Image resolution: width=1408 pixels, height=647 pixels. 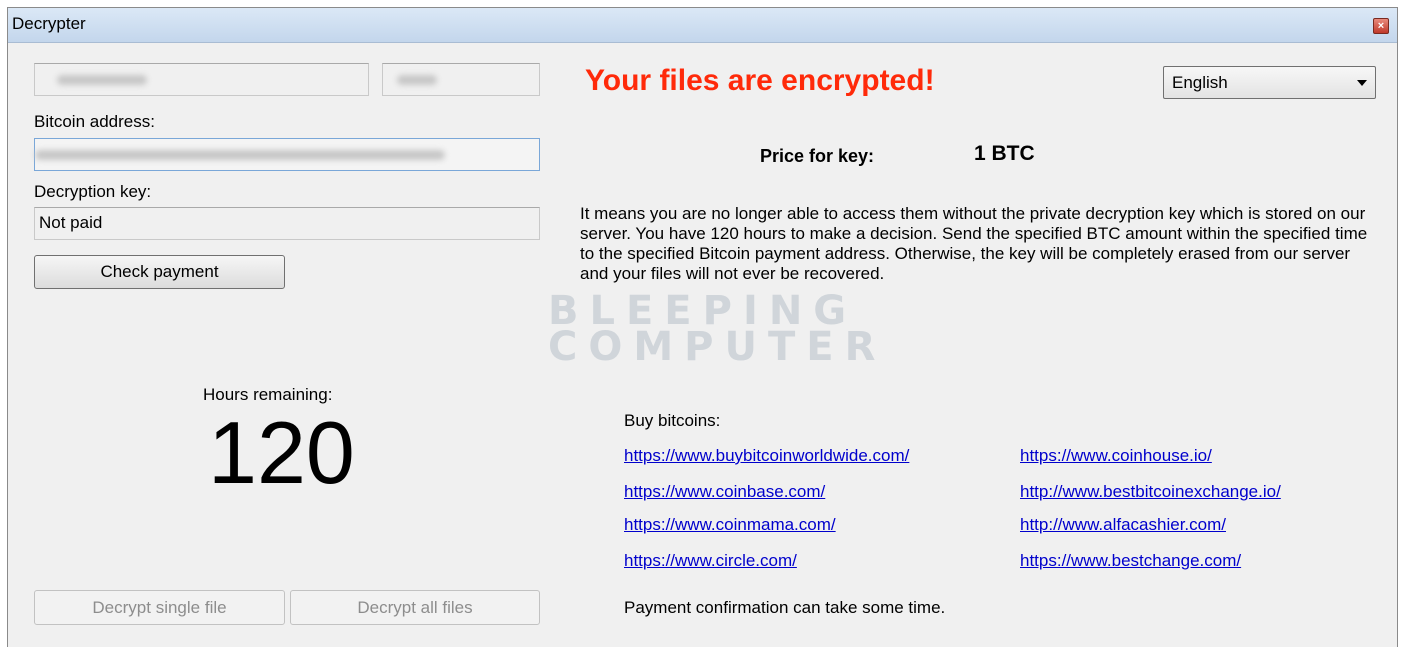 What do you see at coordinates (93, 191) in the screenshot?
I see `decryption-key-label: Decryption key:` at bounding box center [93, 191].